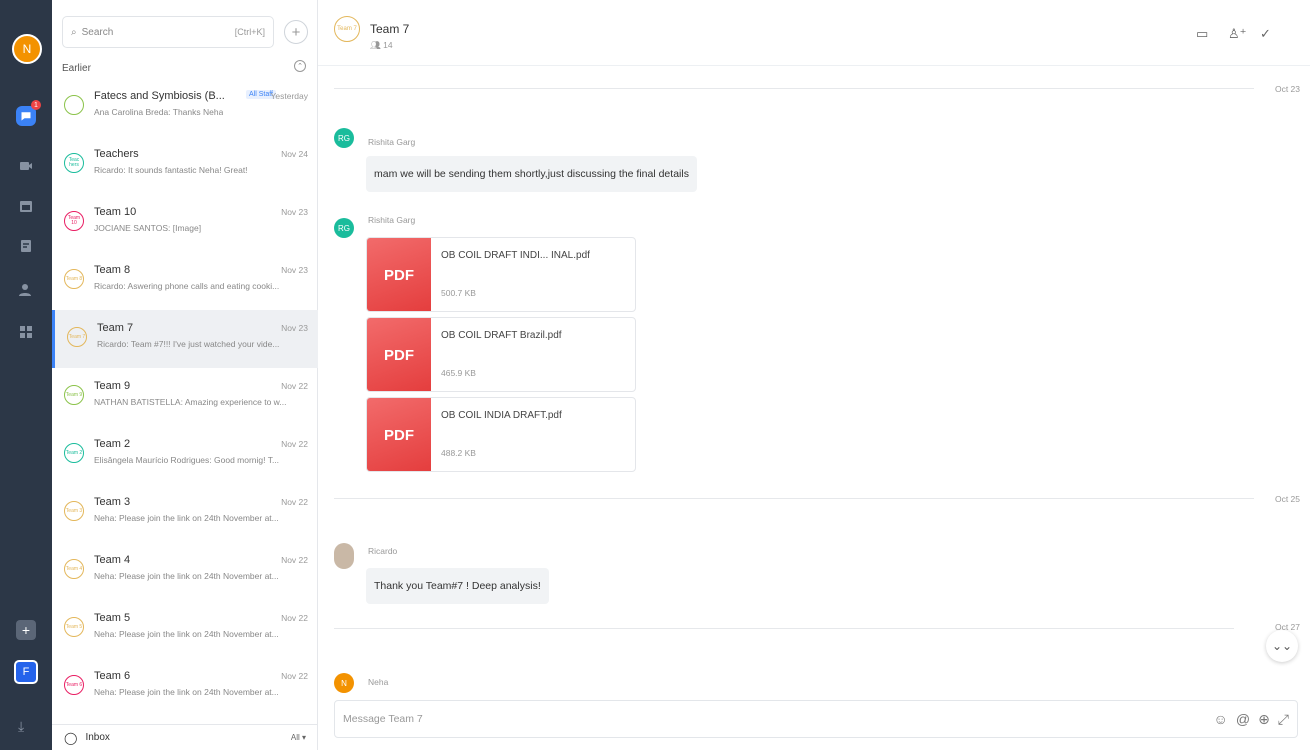 This screenshot has height=750, width=1310. What do you see at coordinates (148, 228) in the screenshot?
I see `conversation-preview: JOCIANE SANTOS: [Image]` at bounding box center [148, 228].